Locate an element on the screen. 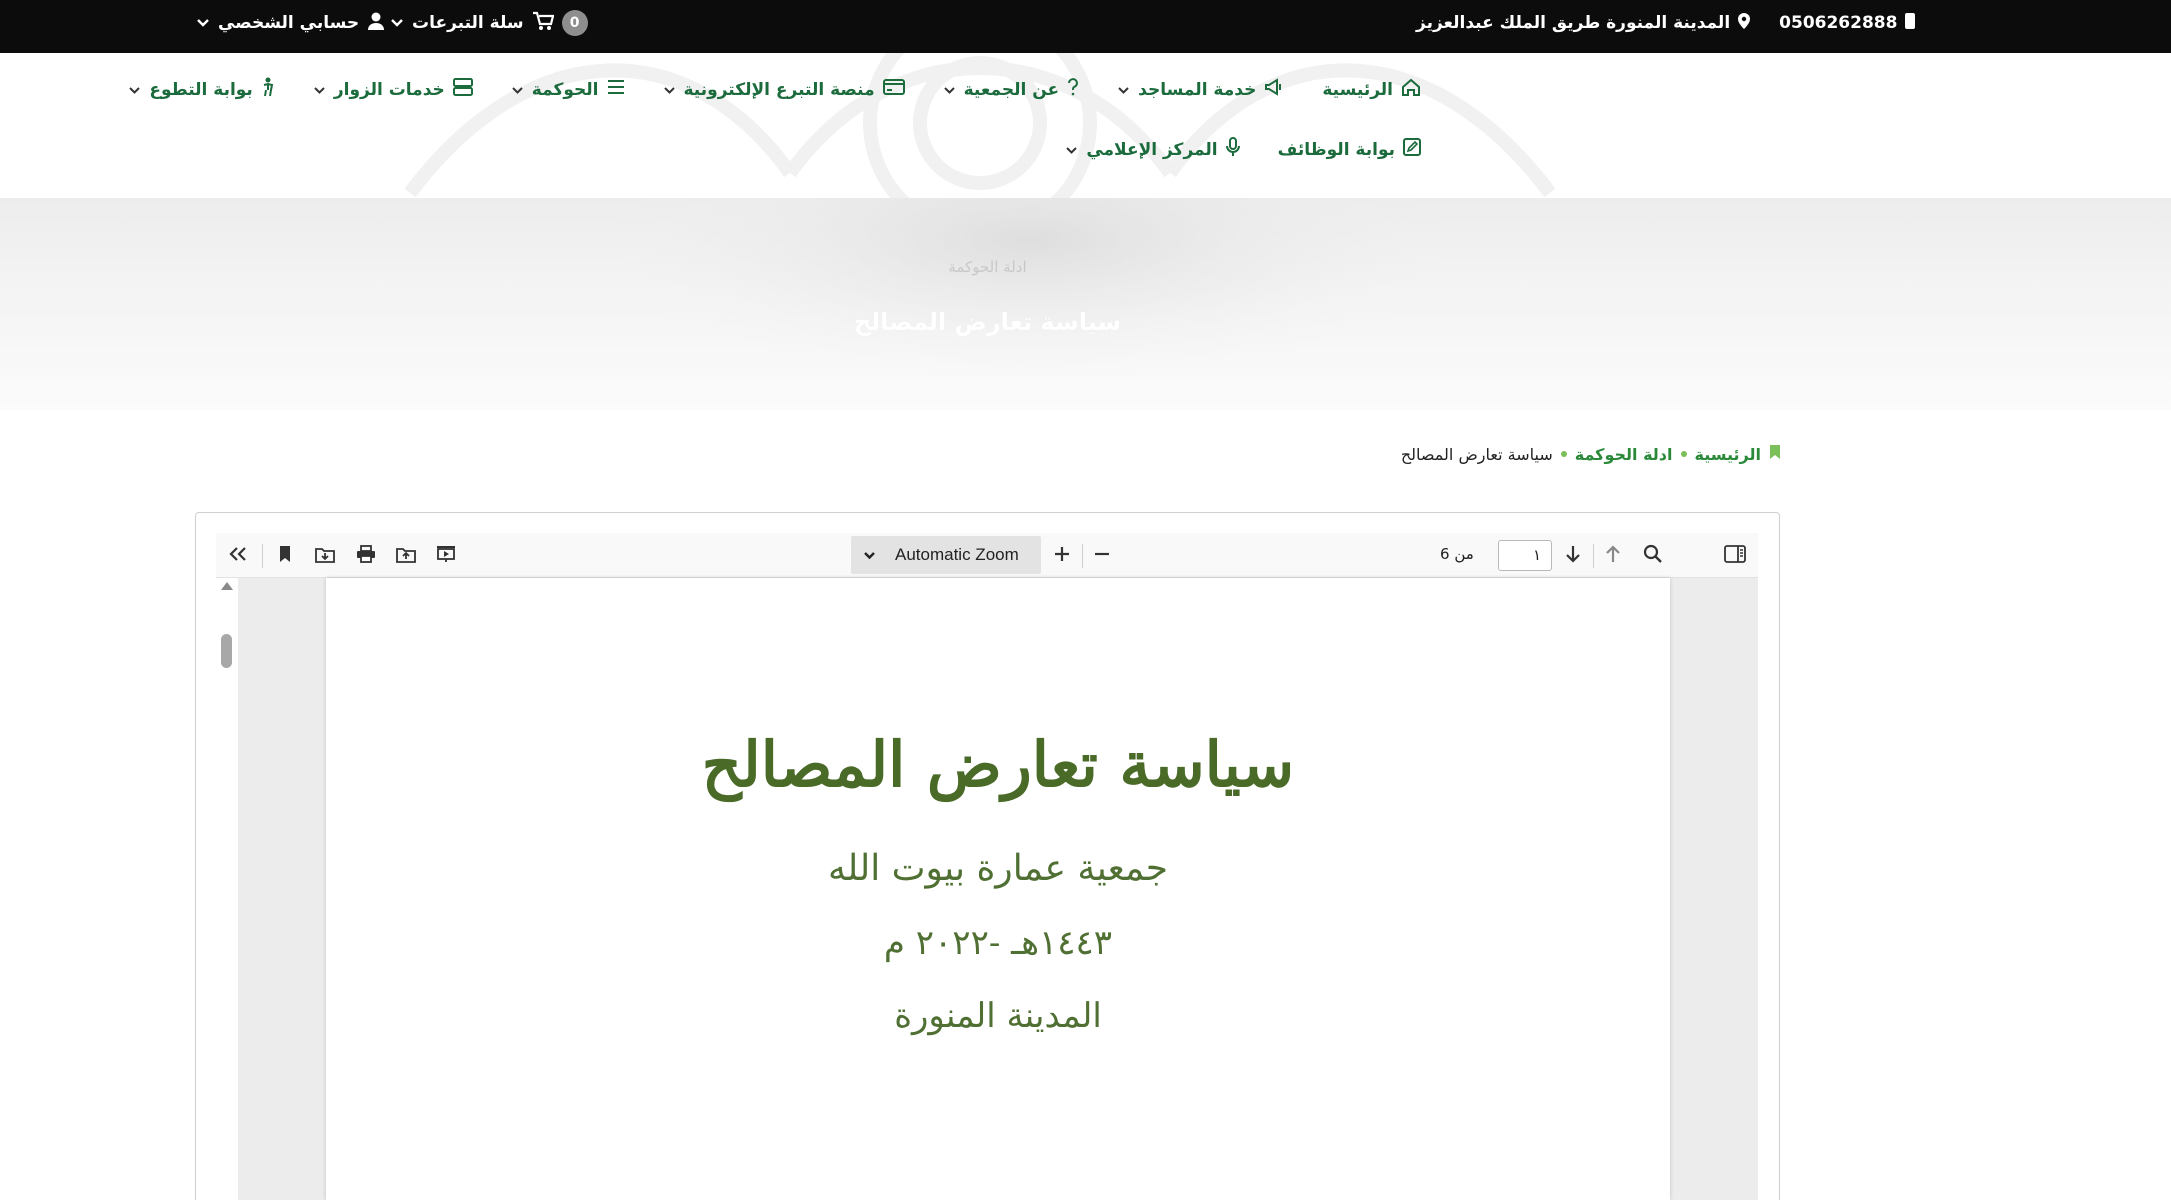 The width and height of the screenshot is (2171, 1200). nav-item-about: عن الجمعية is located at coordinates (1011, 89).